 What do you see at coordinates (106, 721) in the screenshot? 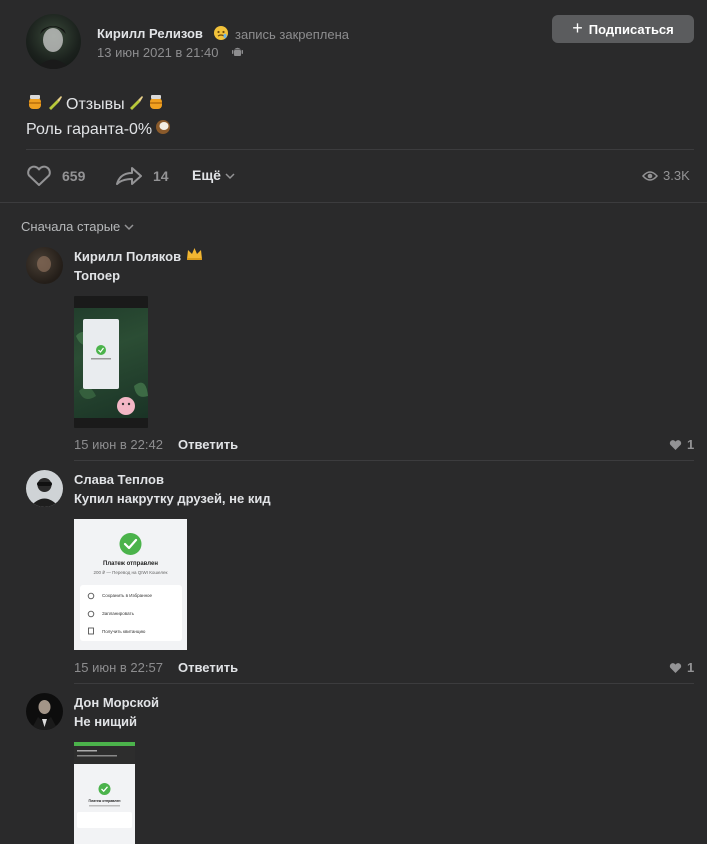
I see `comment-text: Не нищий` at bounding box center [106, 721].